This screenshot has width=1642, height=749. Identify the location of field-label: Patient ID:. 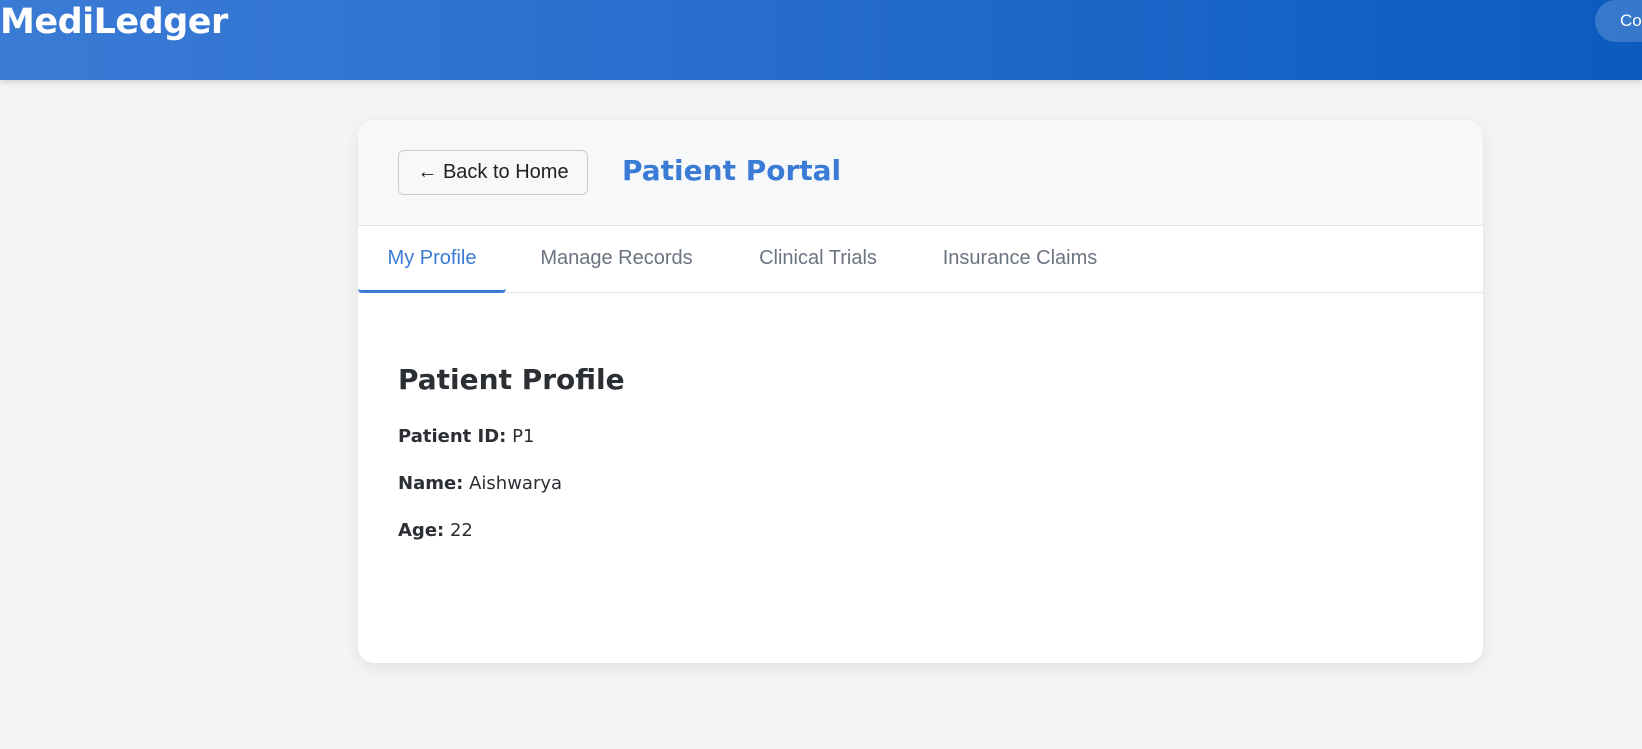
(452, 436).